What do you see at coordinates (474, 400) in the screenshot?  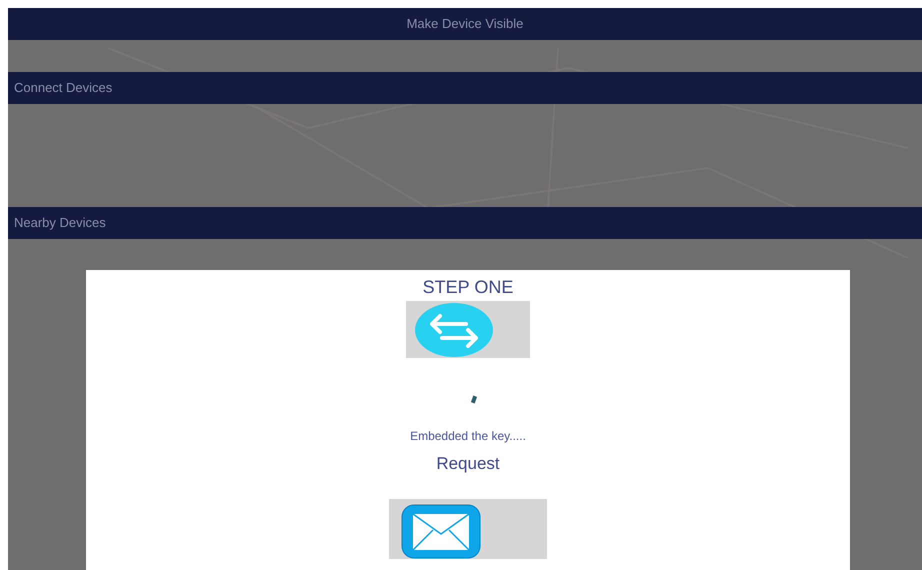 I see `spinner-icon` at bounding box center [474, 400].